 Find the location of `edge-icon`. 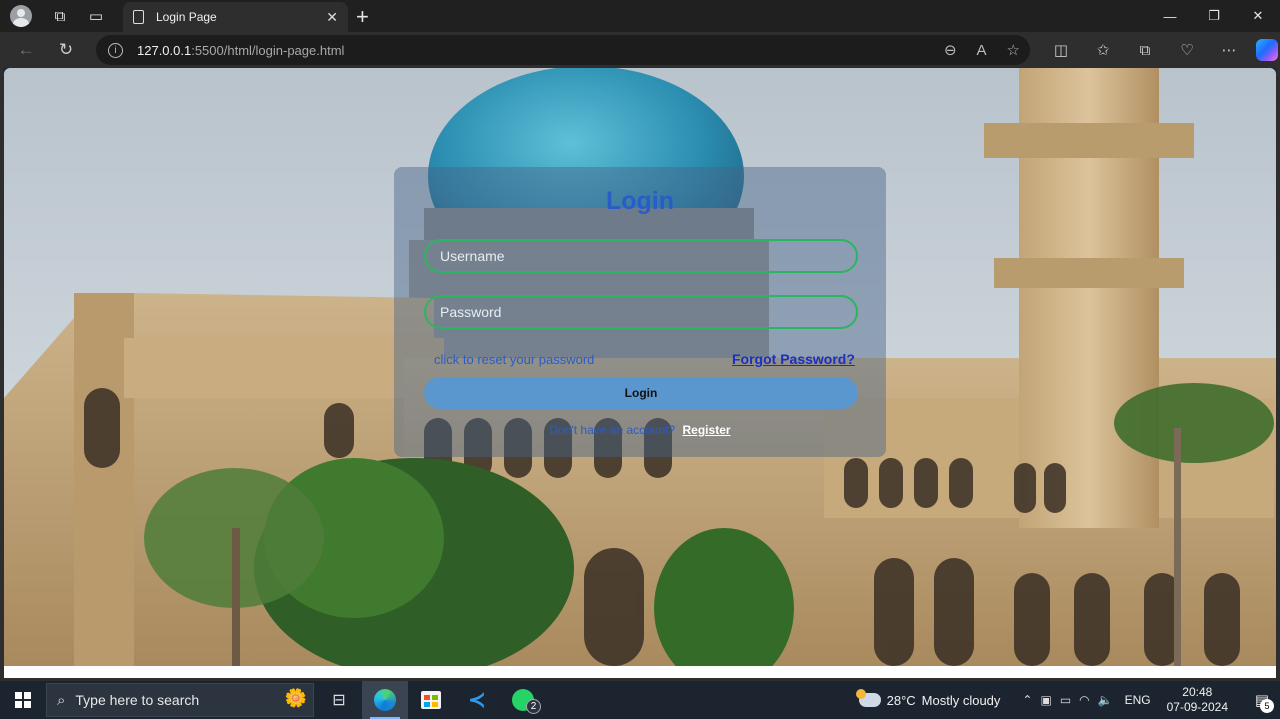

edge-icon is located at coordinates (385, 700).